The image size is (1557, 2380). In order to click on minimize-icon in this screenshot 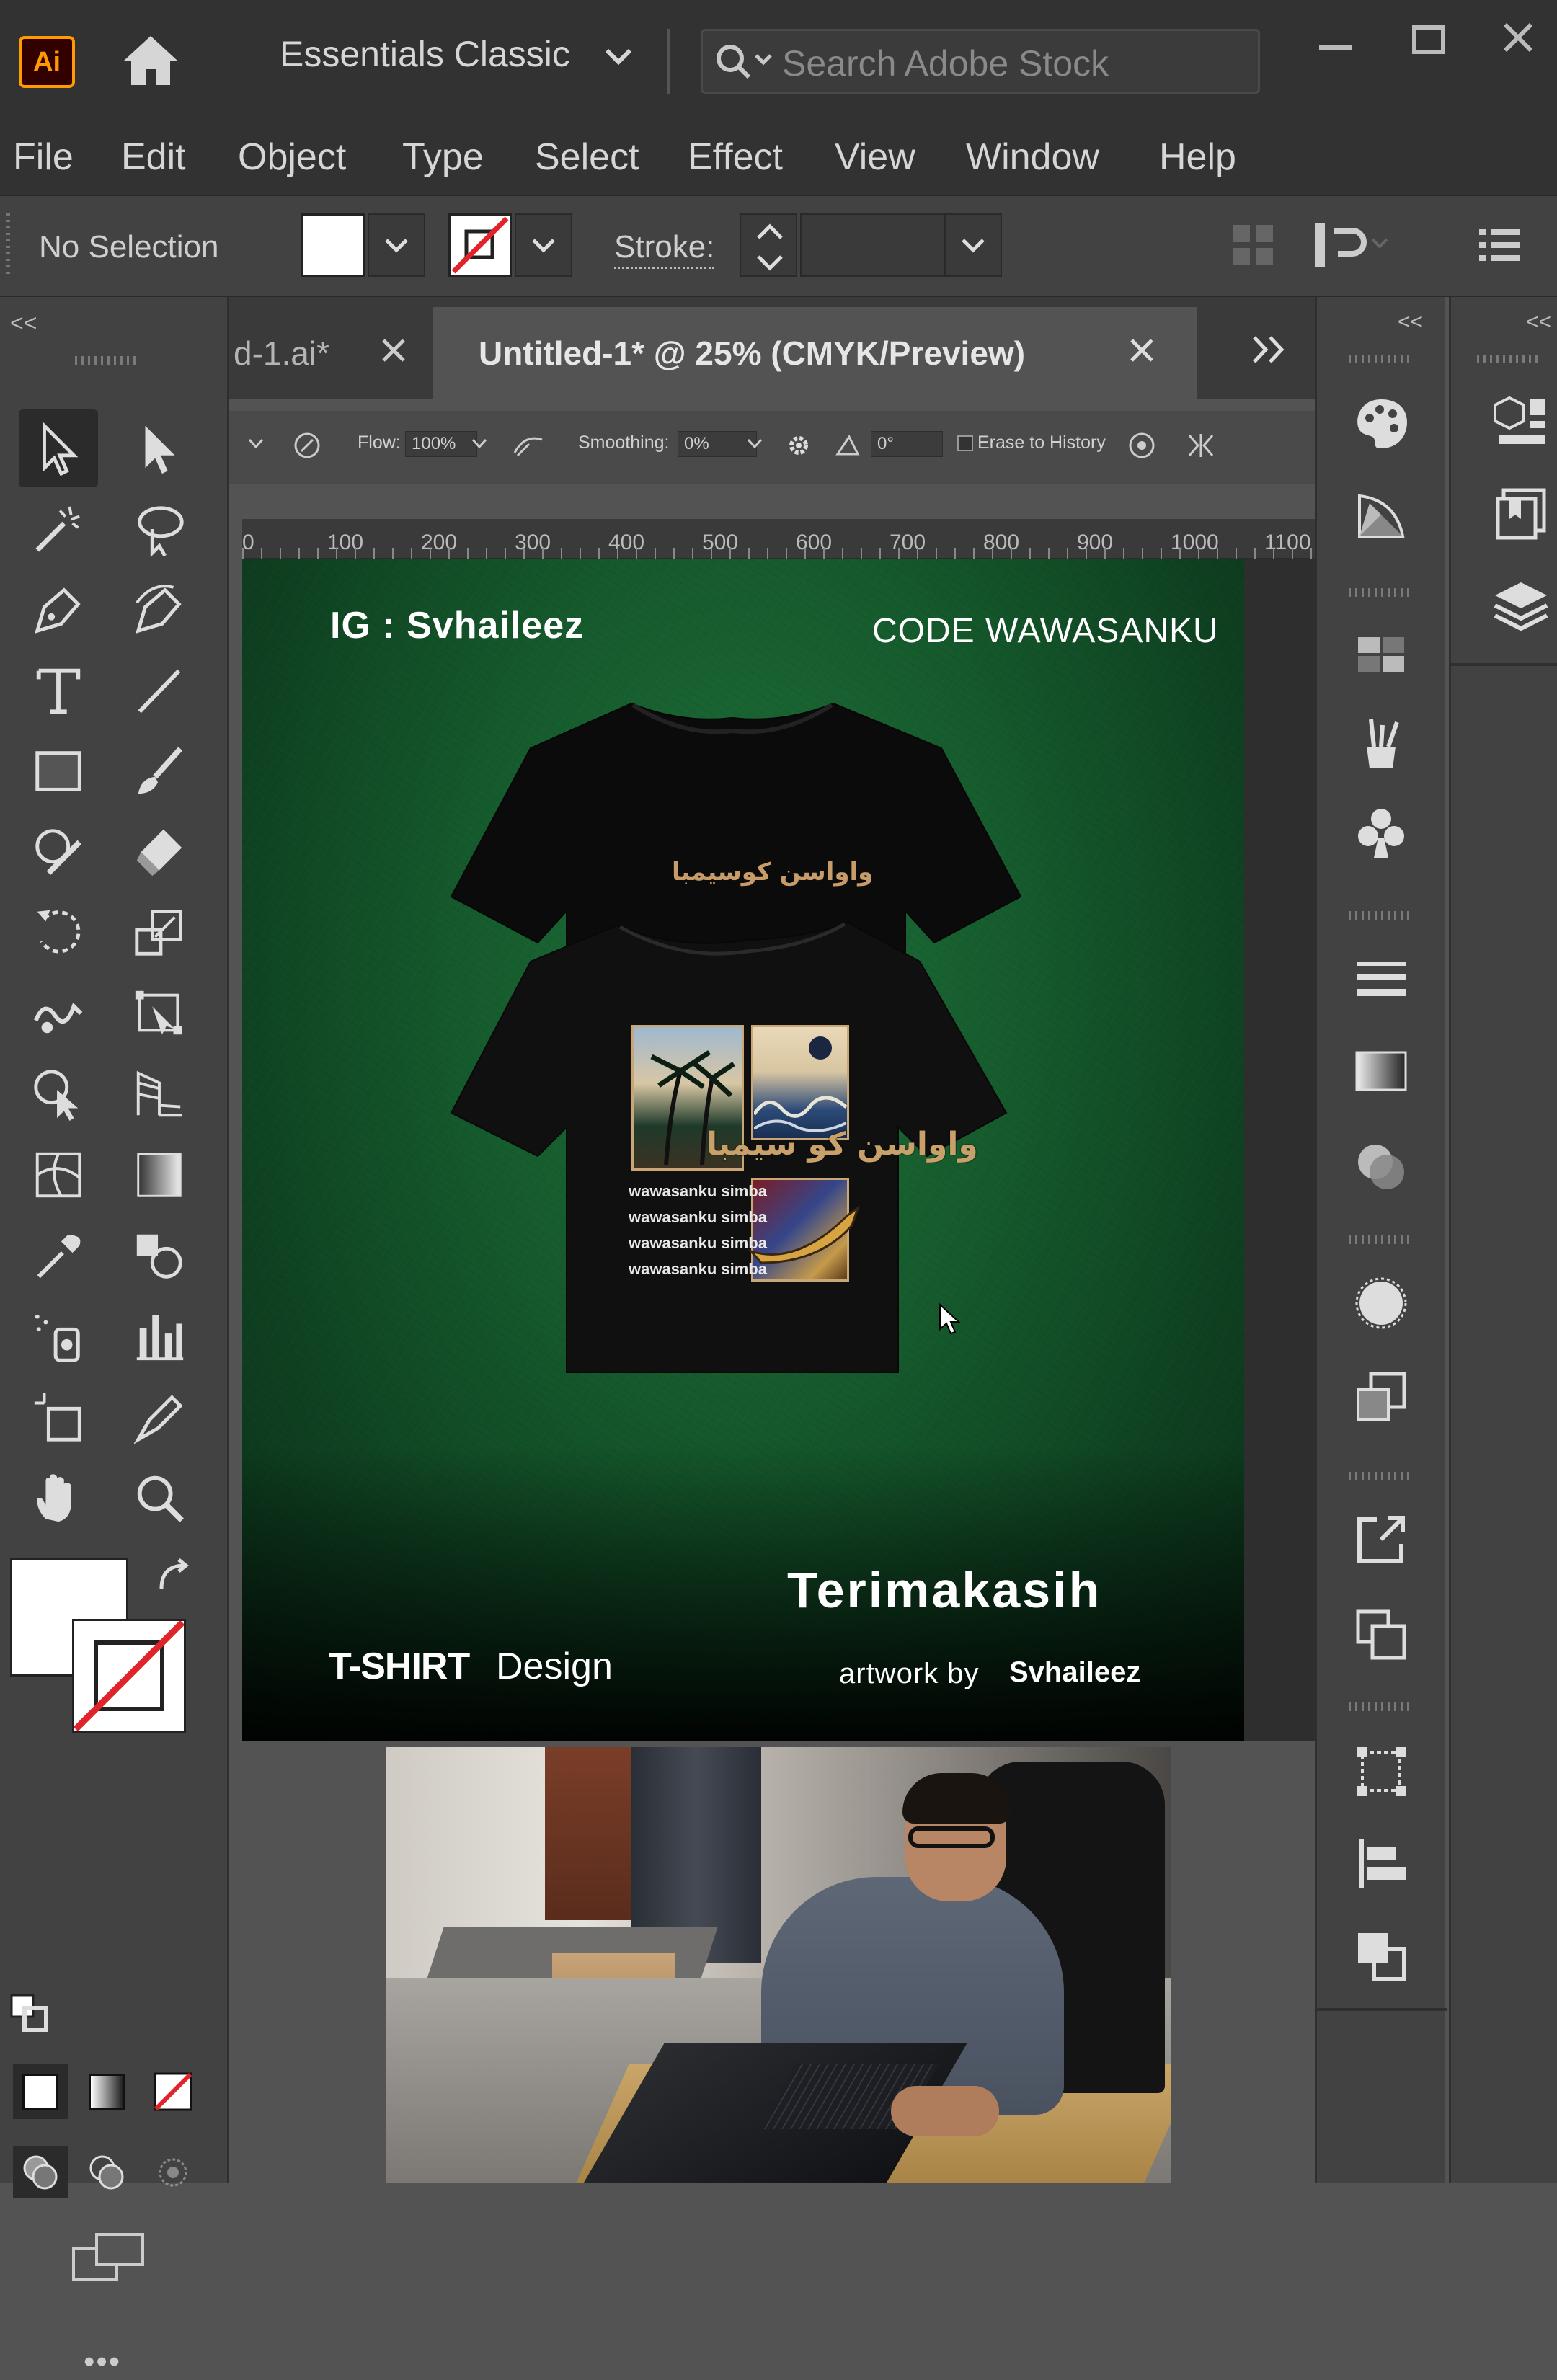, I will do `click(1335, 39)`.